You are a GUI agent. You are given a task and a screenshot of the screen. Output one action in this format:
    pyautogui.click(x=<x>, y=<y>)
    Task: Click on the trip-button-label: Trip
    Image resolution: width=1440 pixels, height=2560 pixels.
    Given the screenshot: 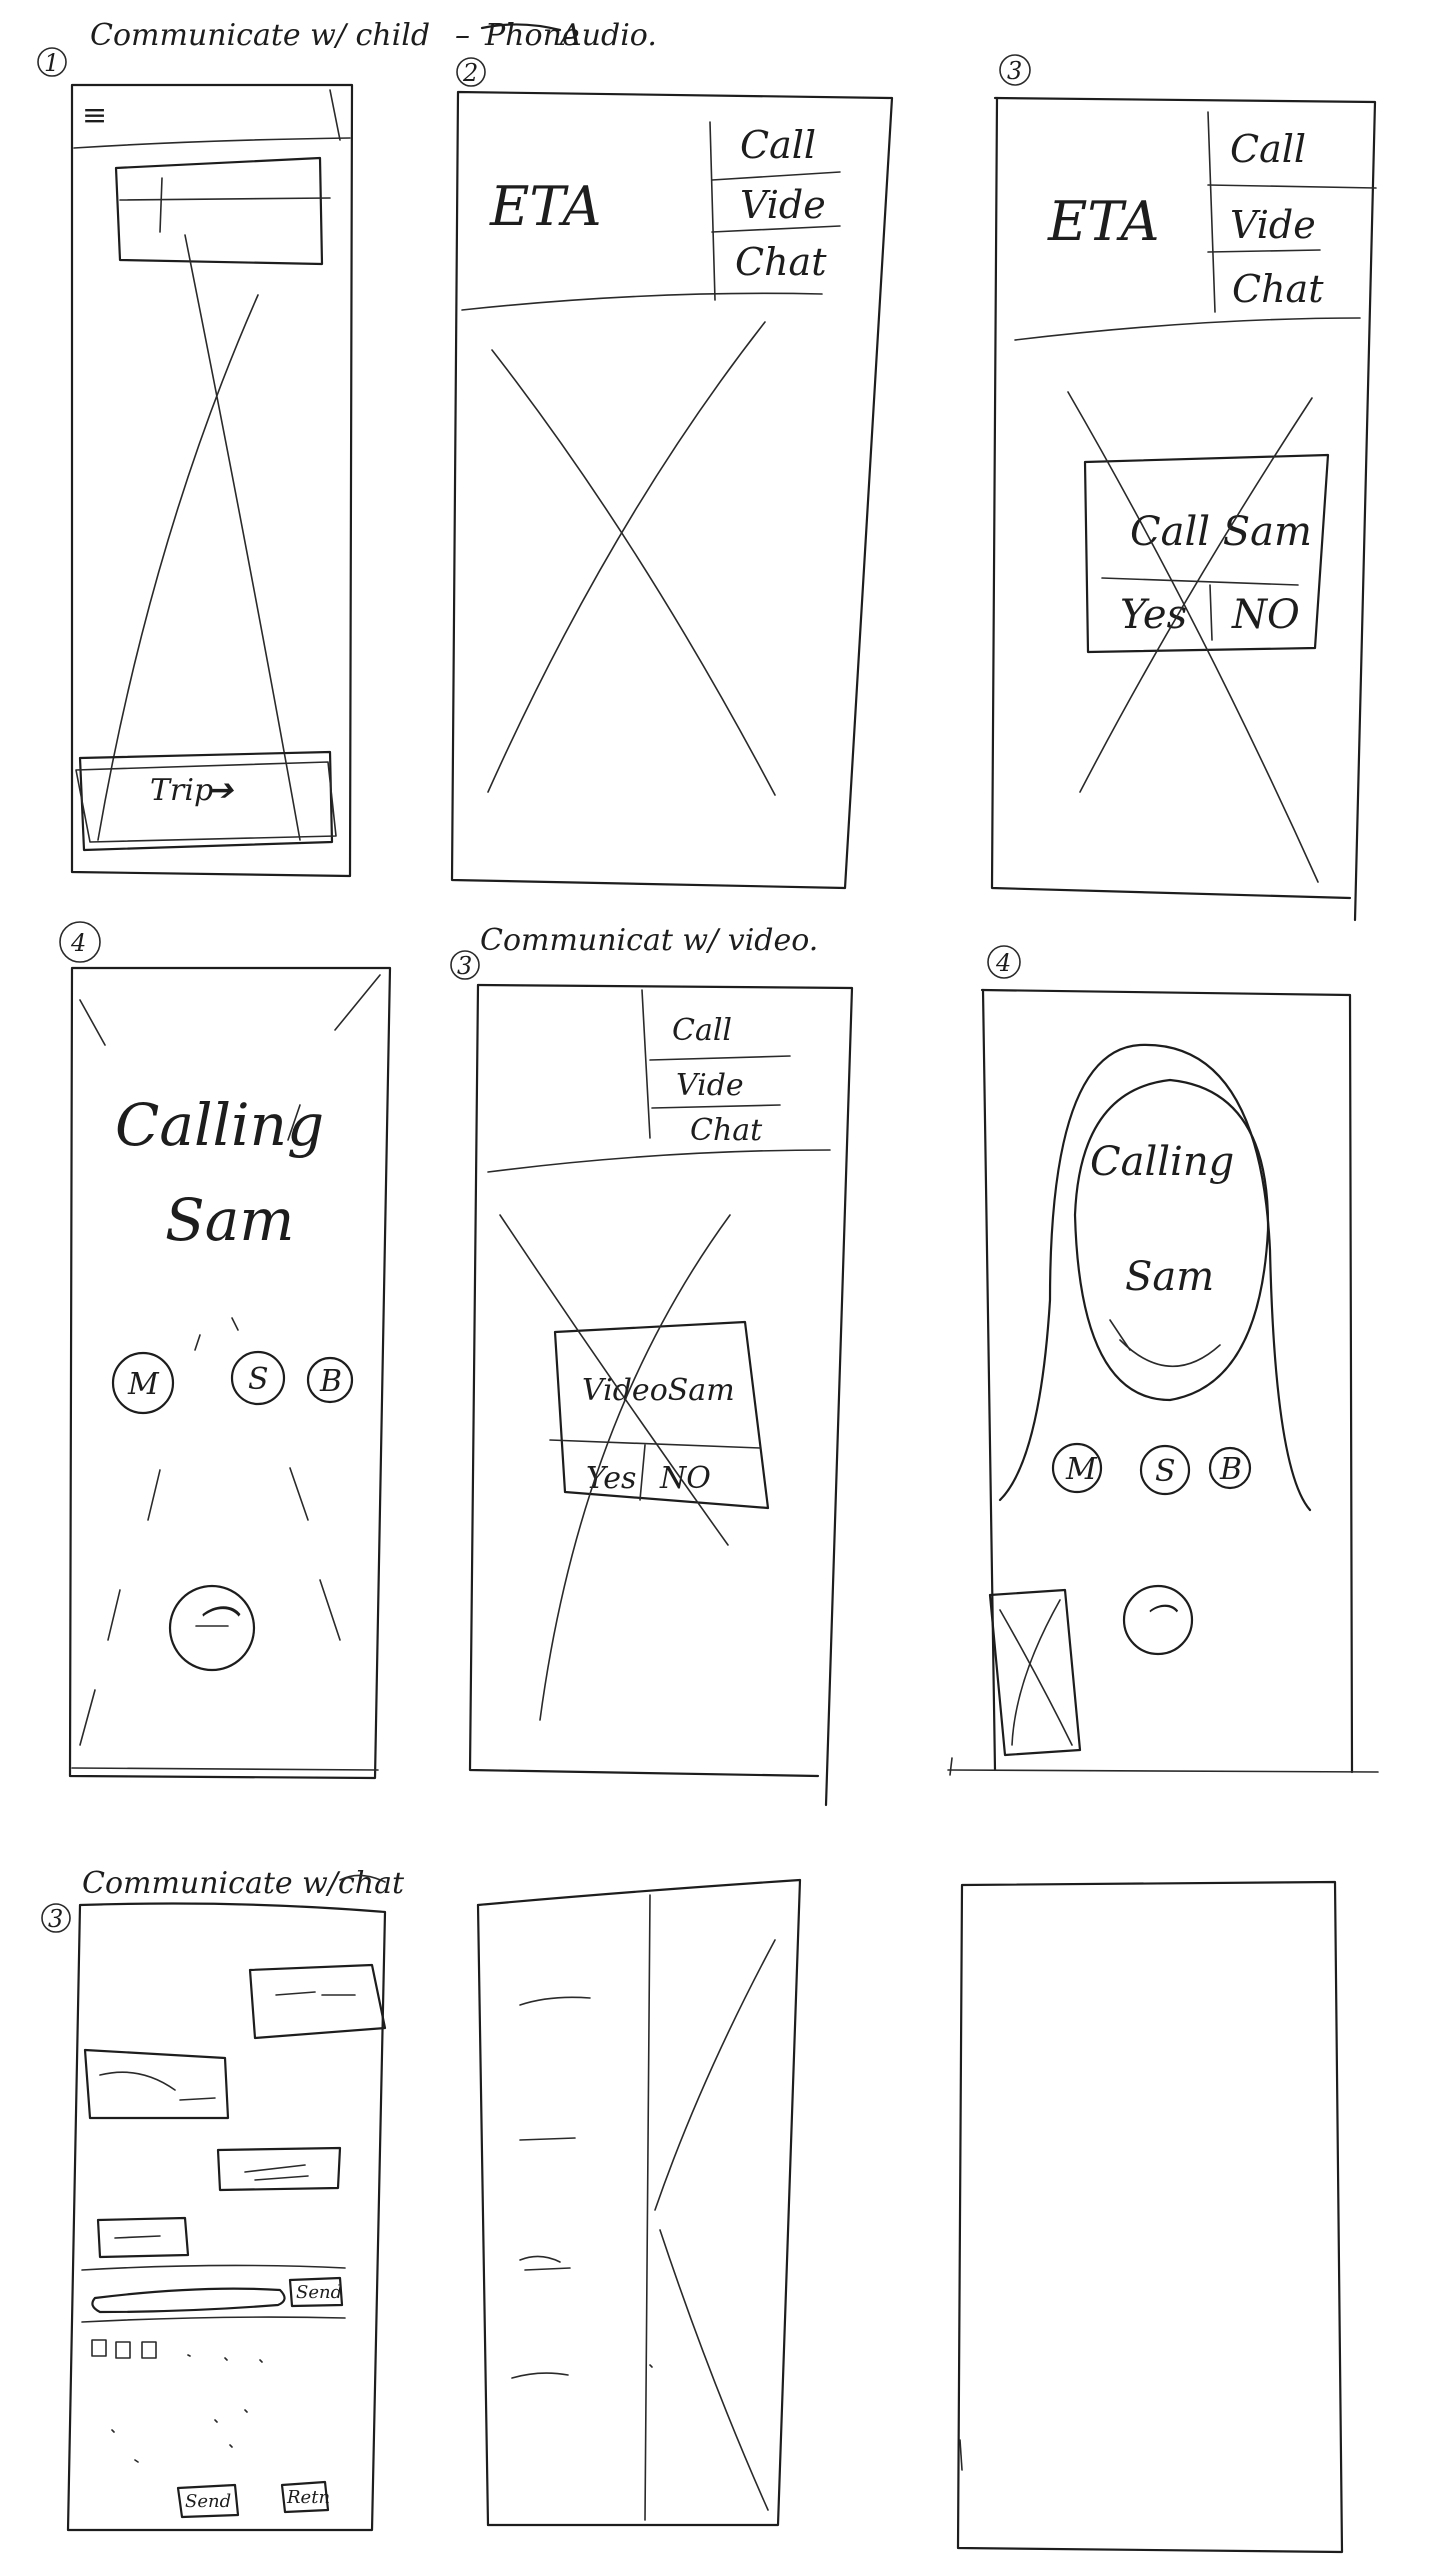 What is the action you would take?
    pyautogui.click(x=181, y=790)
    